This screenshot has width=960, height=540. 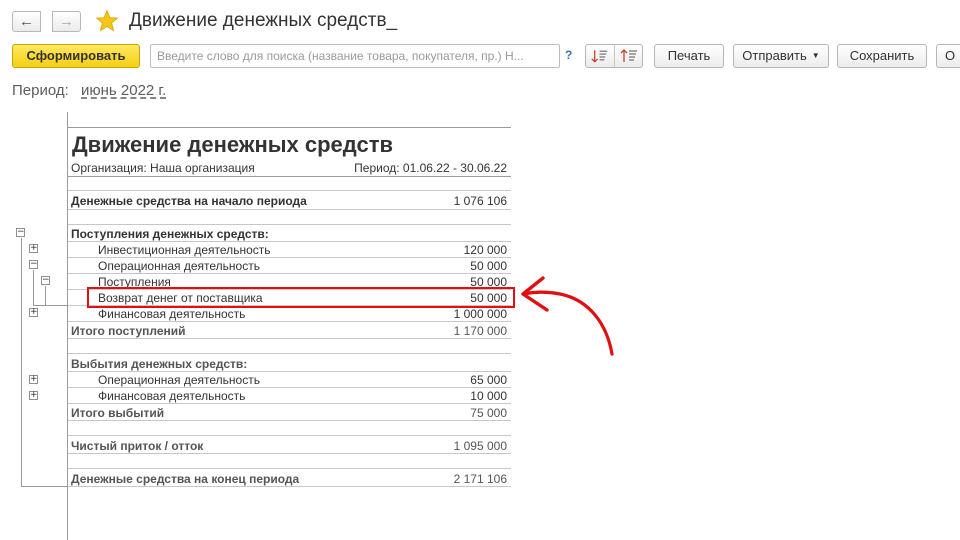 I want to click on net-flow-value: 1 095 000, so click(x=480, y=446).